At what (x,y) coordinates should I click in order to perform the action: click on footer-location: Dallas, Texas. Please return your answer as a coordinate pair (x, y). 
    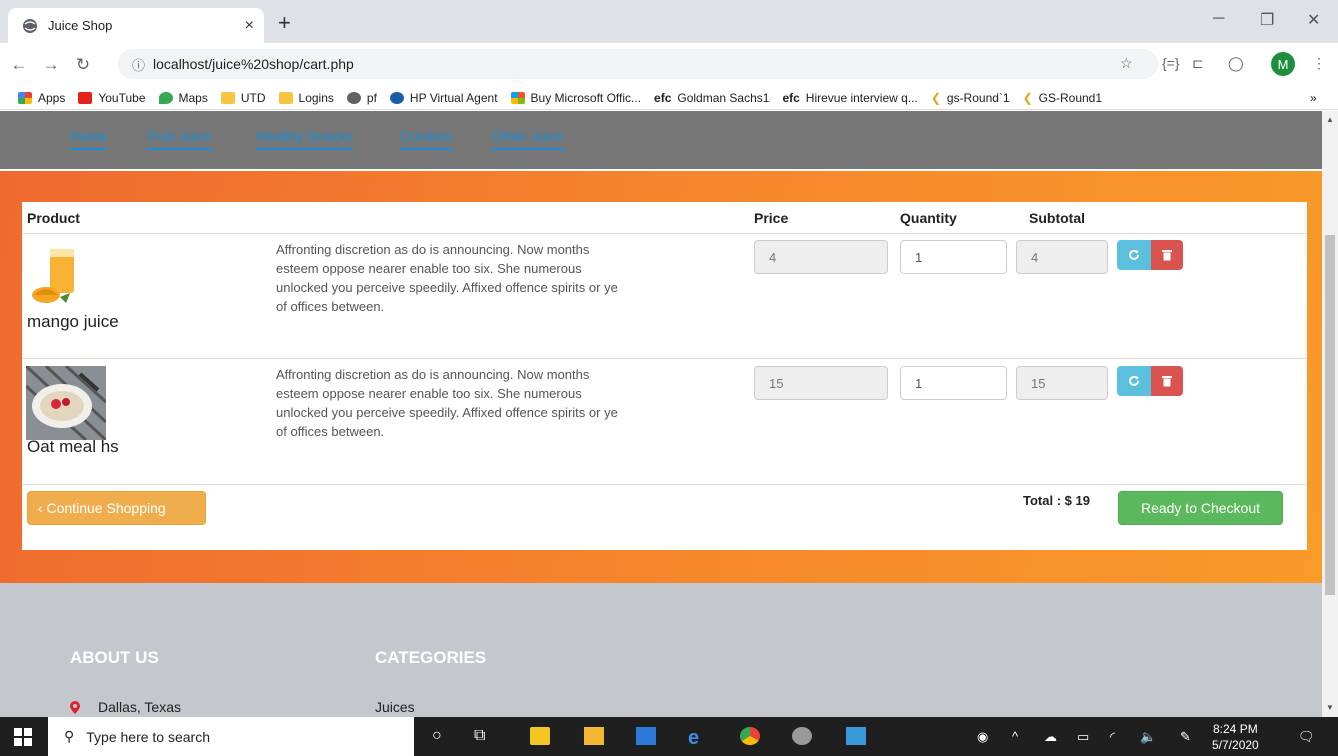
    Looking at the image, I should click on (125, 707).